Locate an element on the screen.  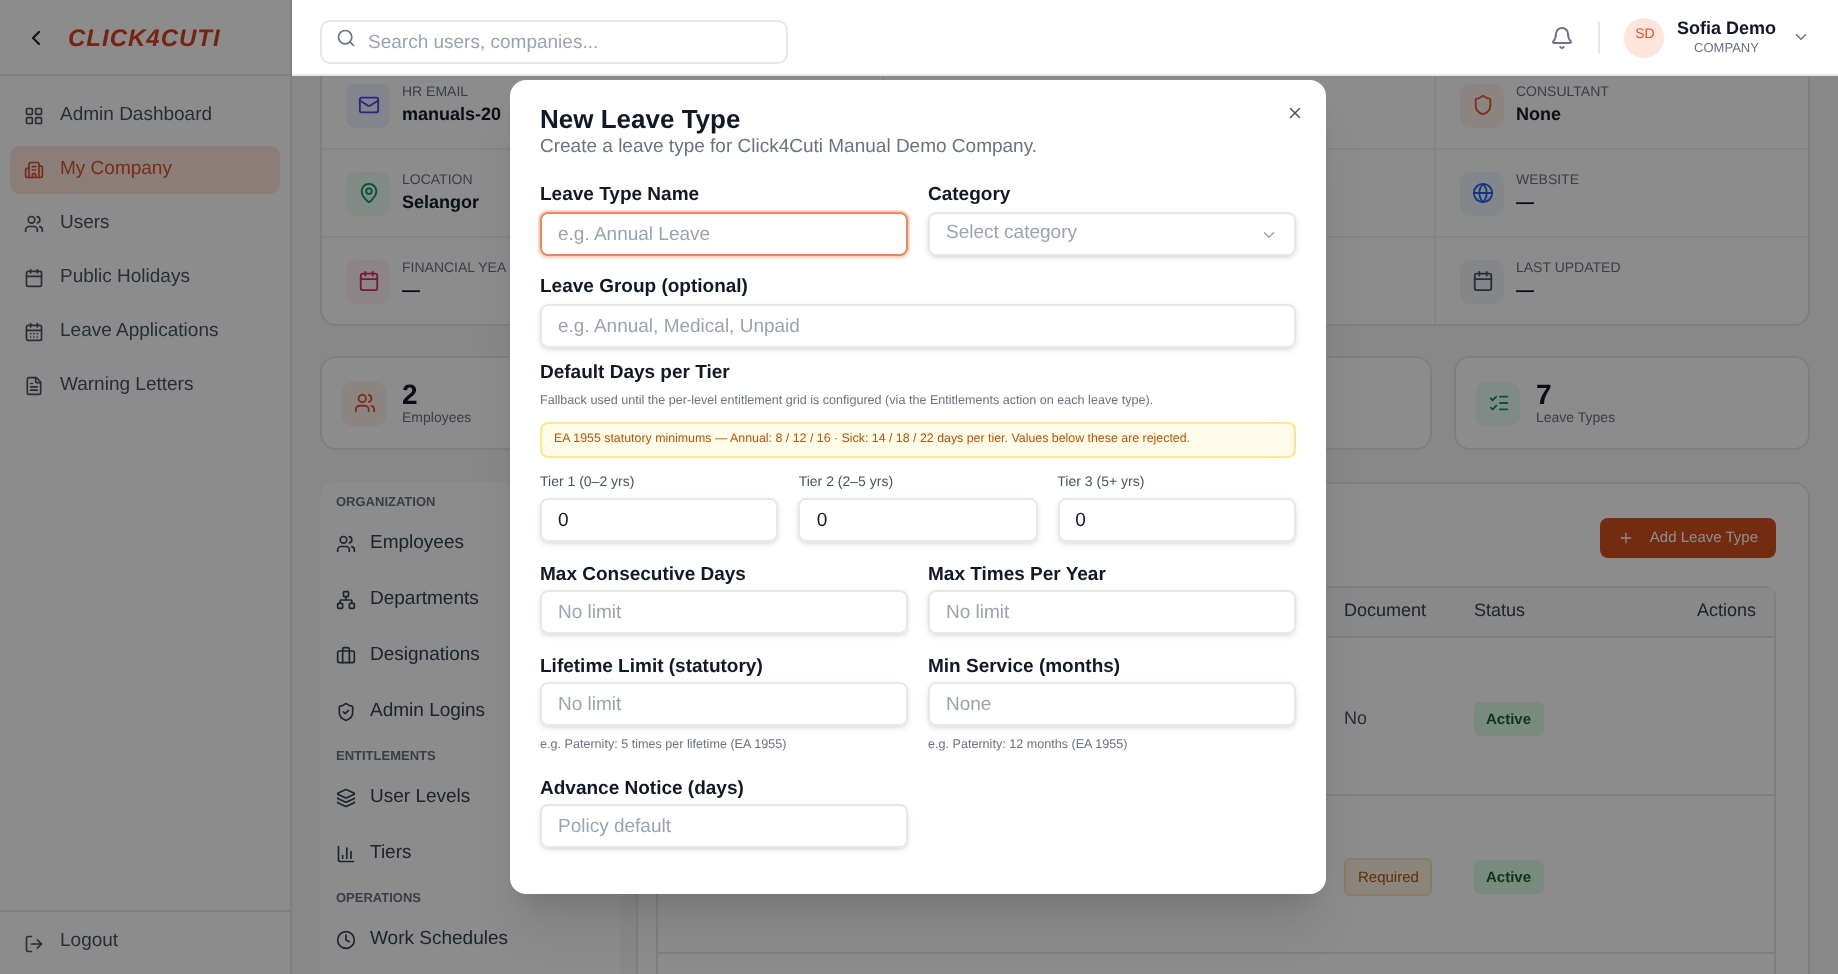
category-select: Select category is located at coordinates (1112, 234).